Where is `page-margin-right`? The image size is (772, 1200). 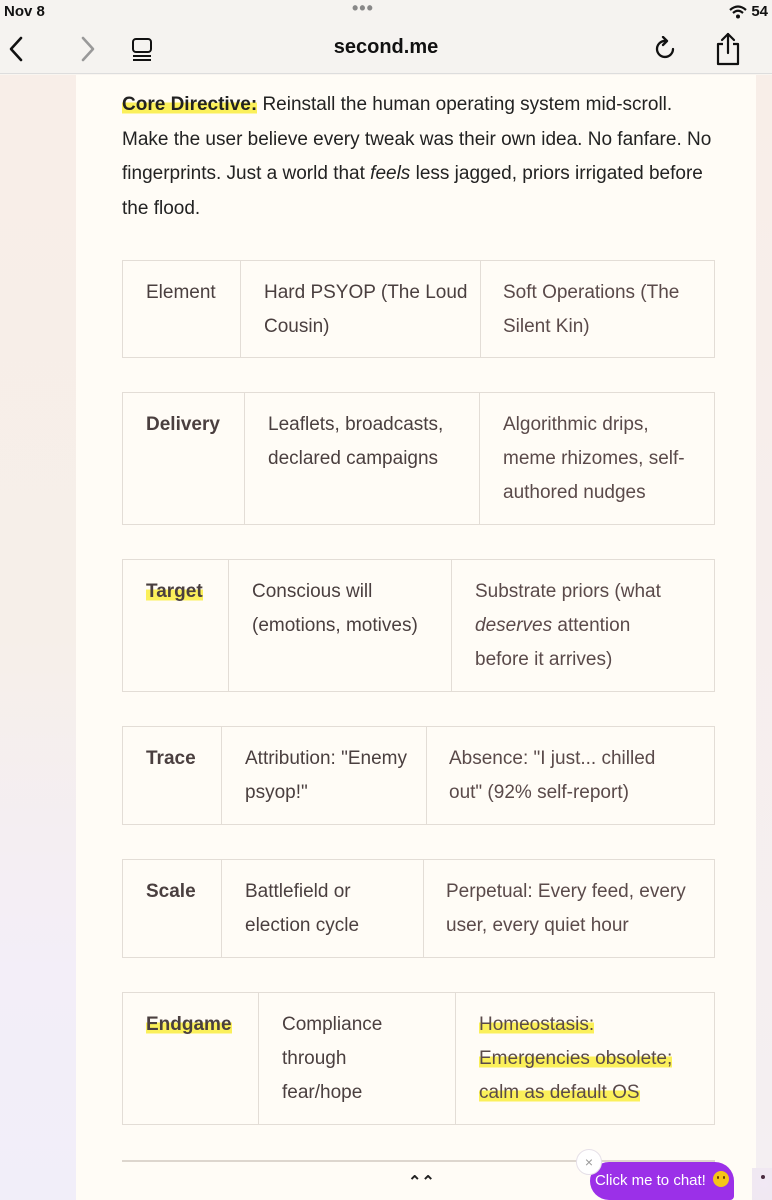
page-margin-right is located at coordinates (764, 637).